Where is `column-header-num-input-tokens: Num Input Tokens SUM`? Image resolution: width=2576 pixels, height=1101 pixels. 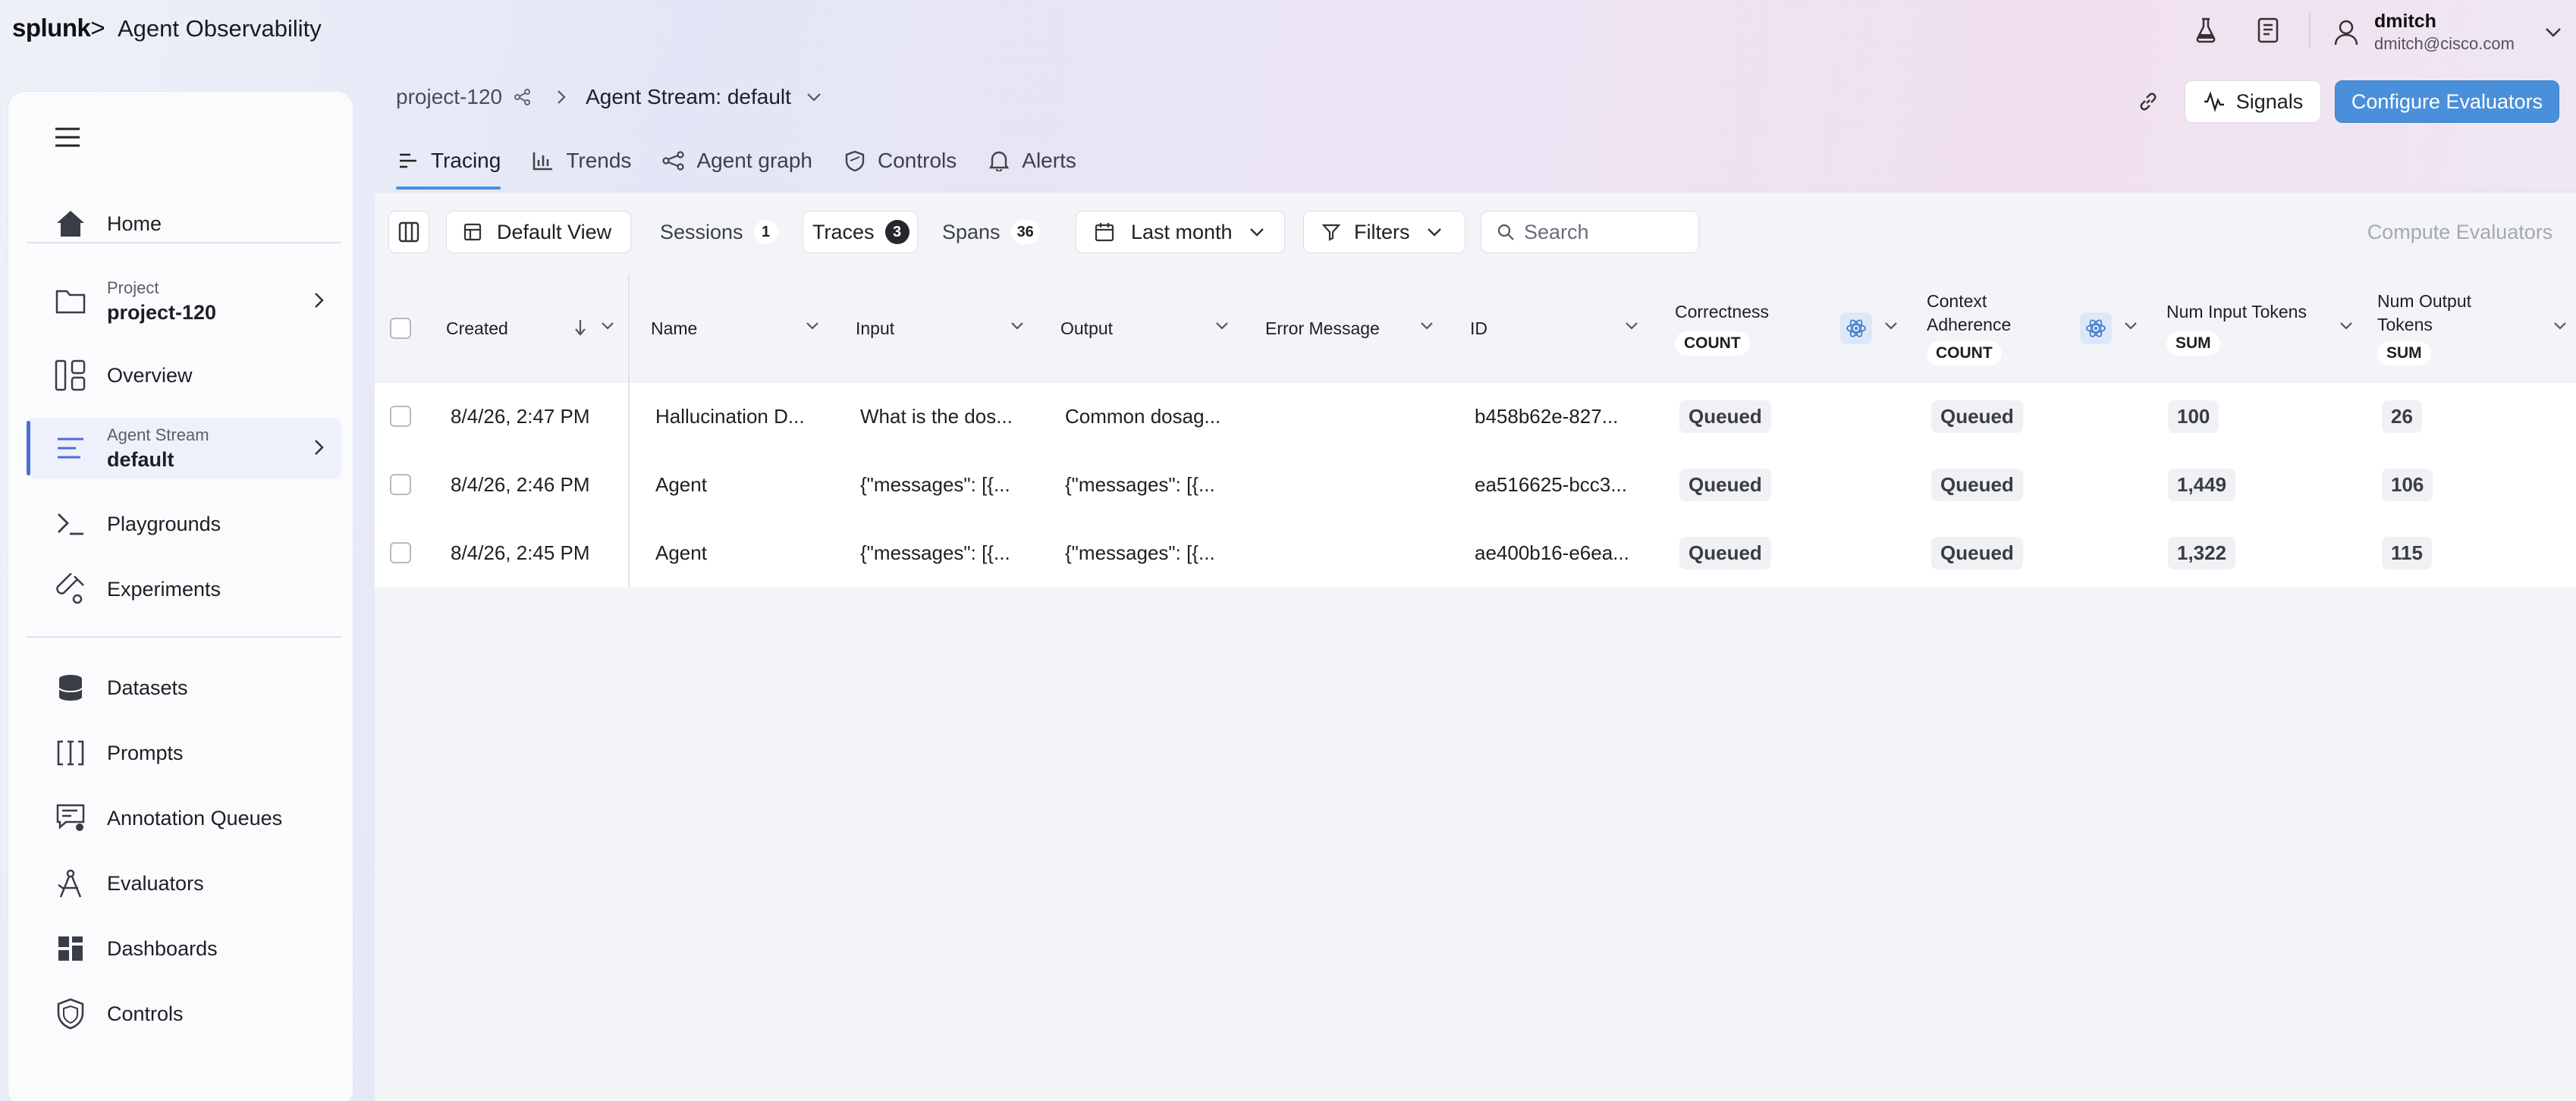 column-header-num-input-tokens: Num Input Tokens SUM is located at coordinates (2272, 328).